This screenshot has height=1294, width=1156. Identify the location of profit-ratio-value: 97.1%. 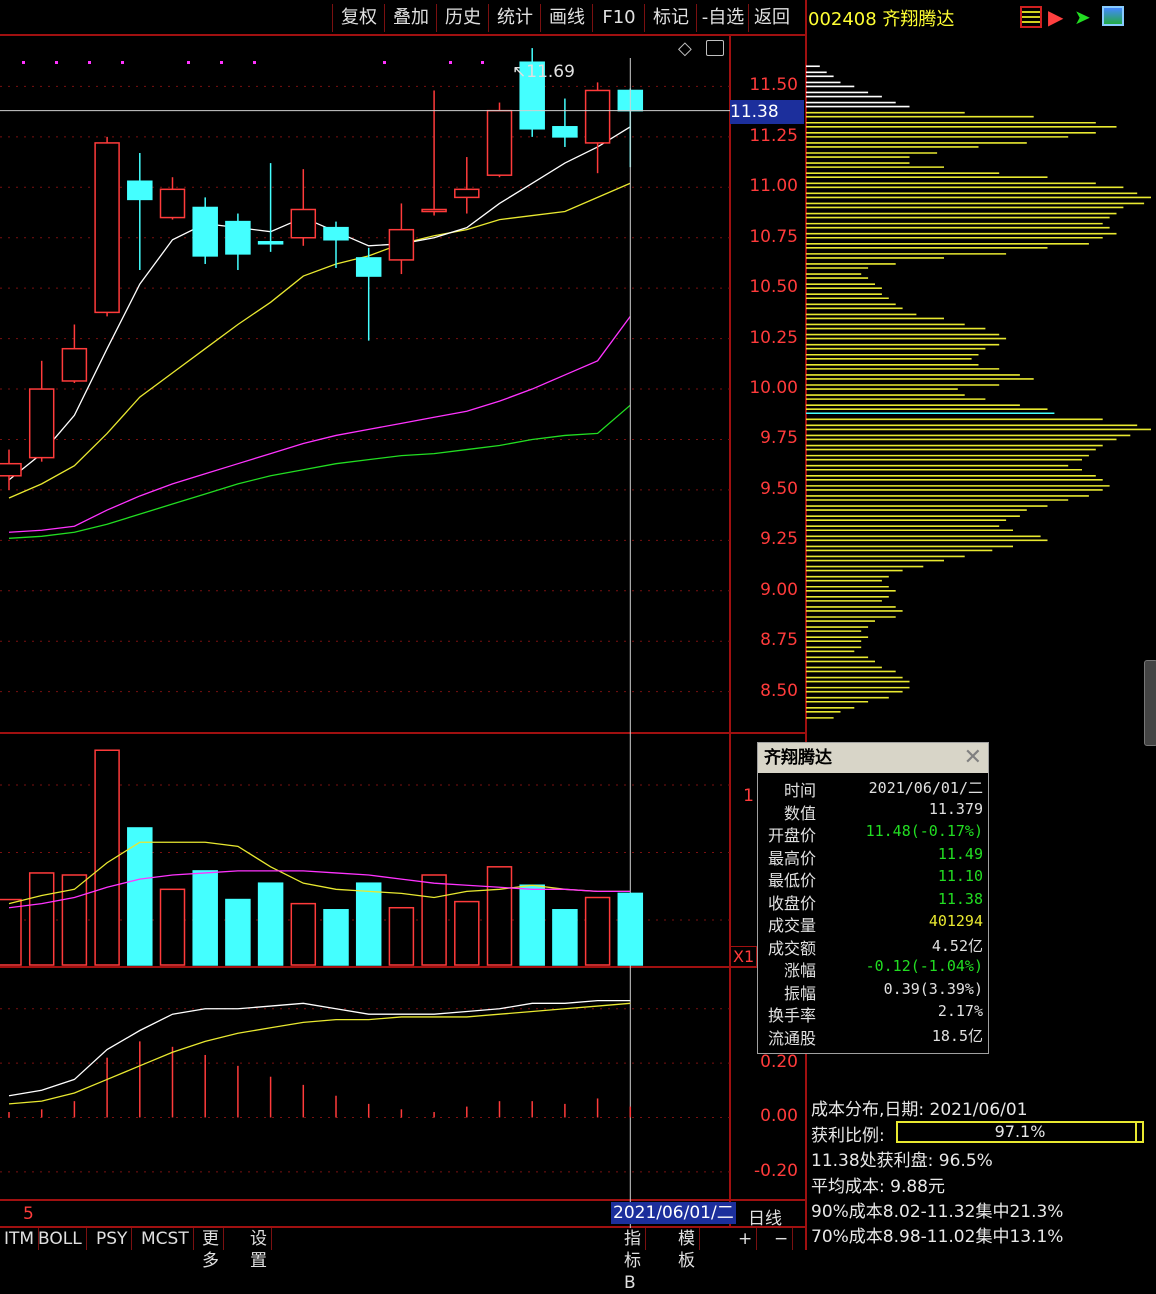
(1020, 1131).